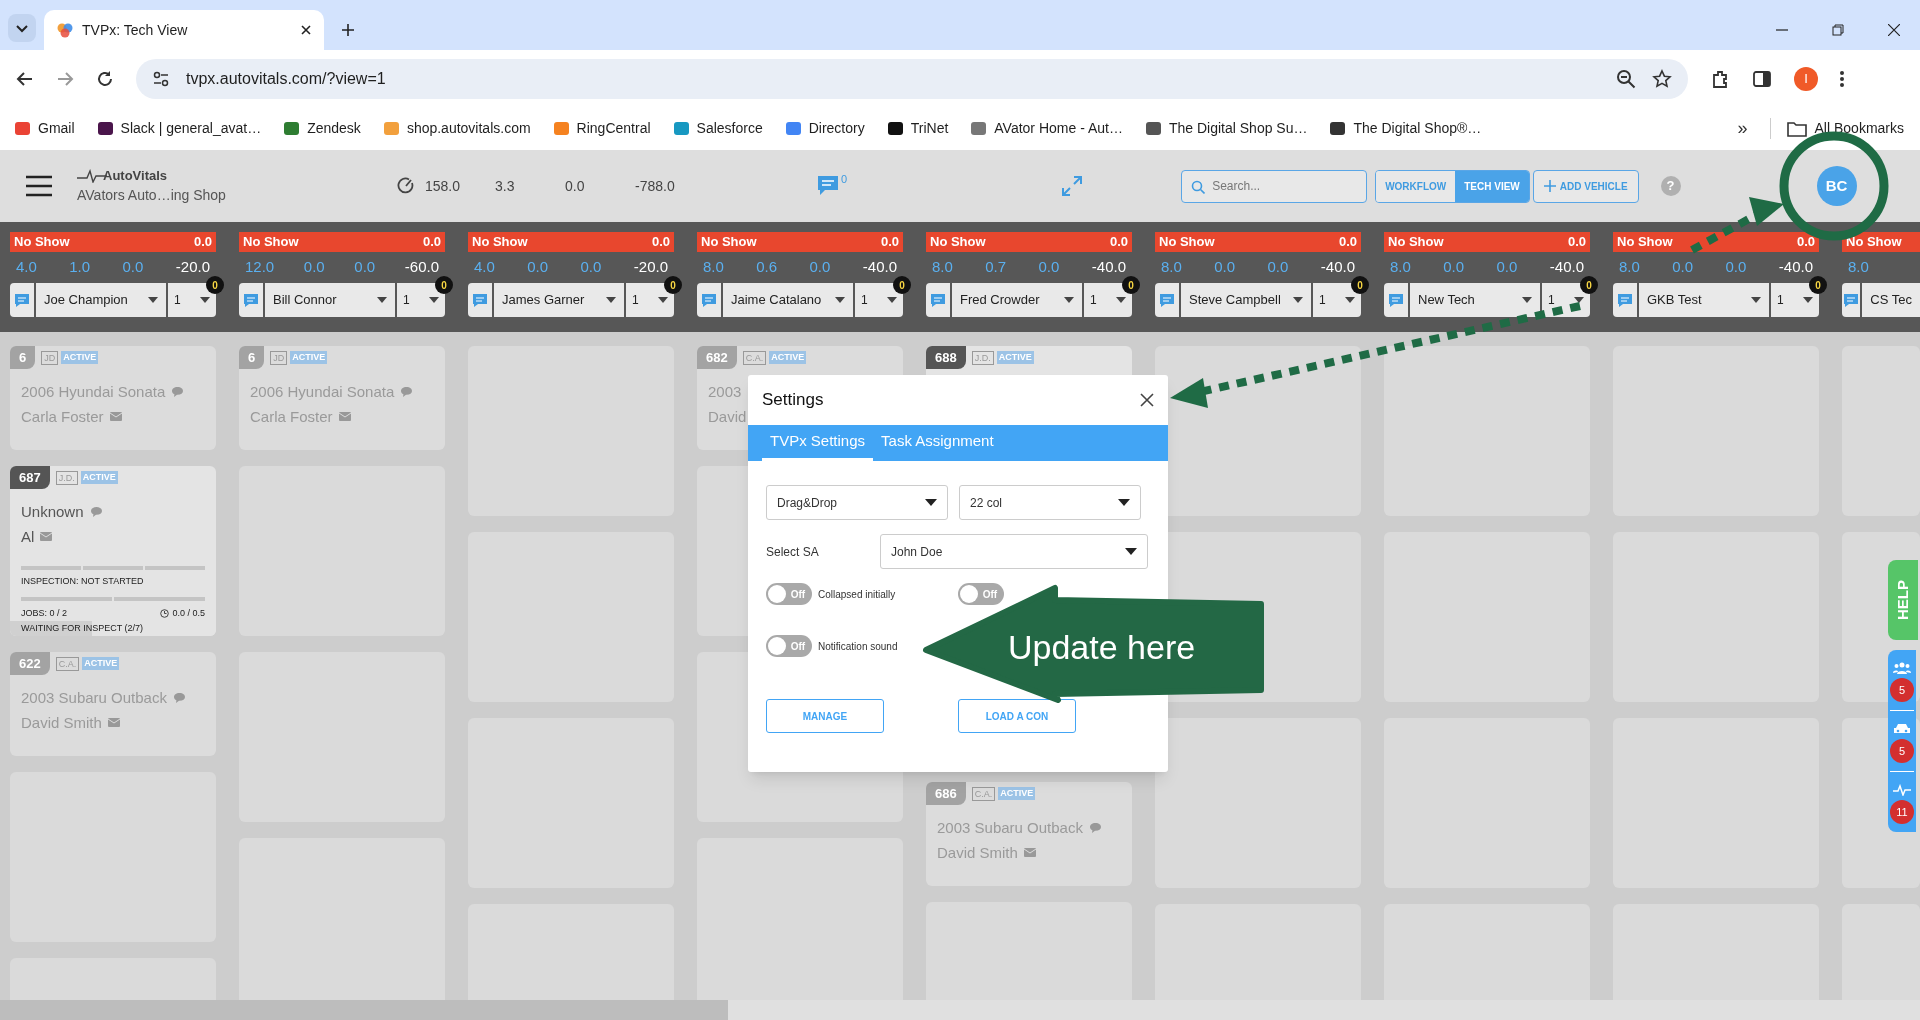  Describe the element at coordinates (421, 266) in the screenshot. I see `hours-value: -60.0` at that location.